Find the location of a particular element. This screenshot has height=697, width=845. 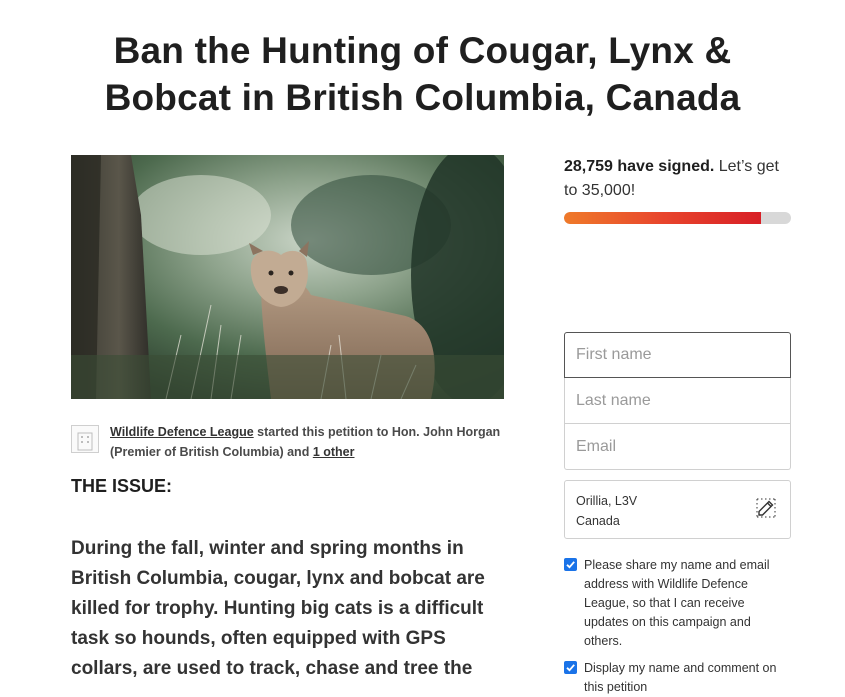

location-country: Canada is located at coordinates (598, 521).